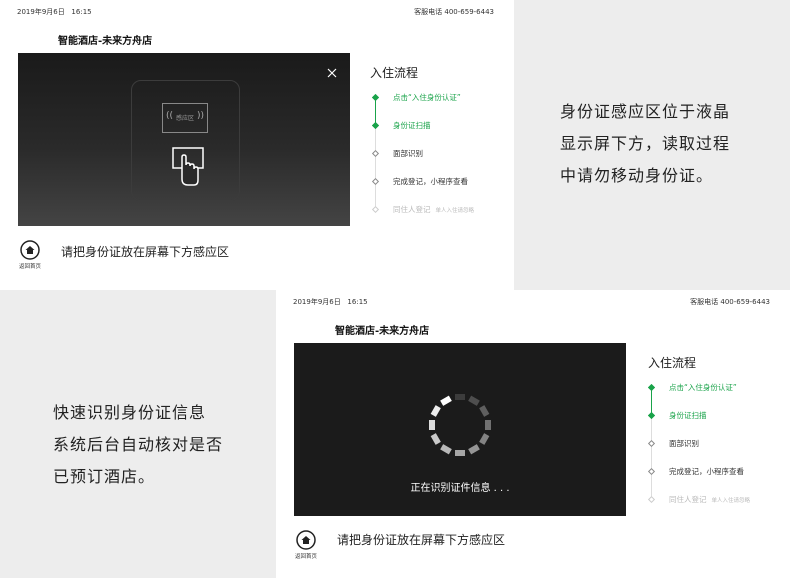  What do you see at coordinates (332, 73) in the screenshot?
I see `close-icon` at bounding box center [332, 73].